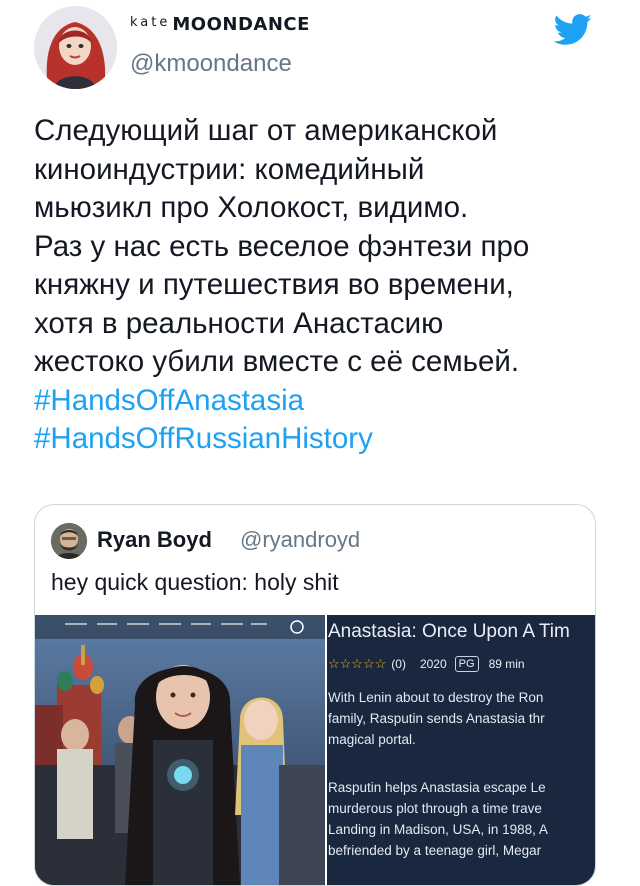  What do you see at coordinates (300, 540) in the screenshot?
I see `quoted-author-handle: @ryandroyd` at bounding box center [300, 540].